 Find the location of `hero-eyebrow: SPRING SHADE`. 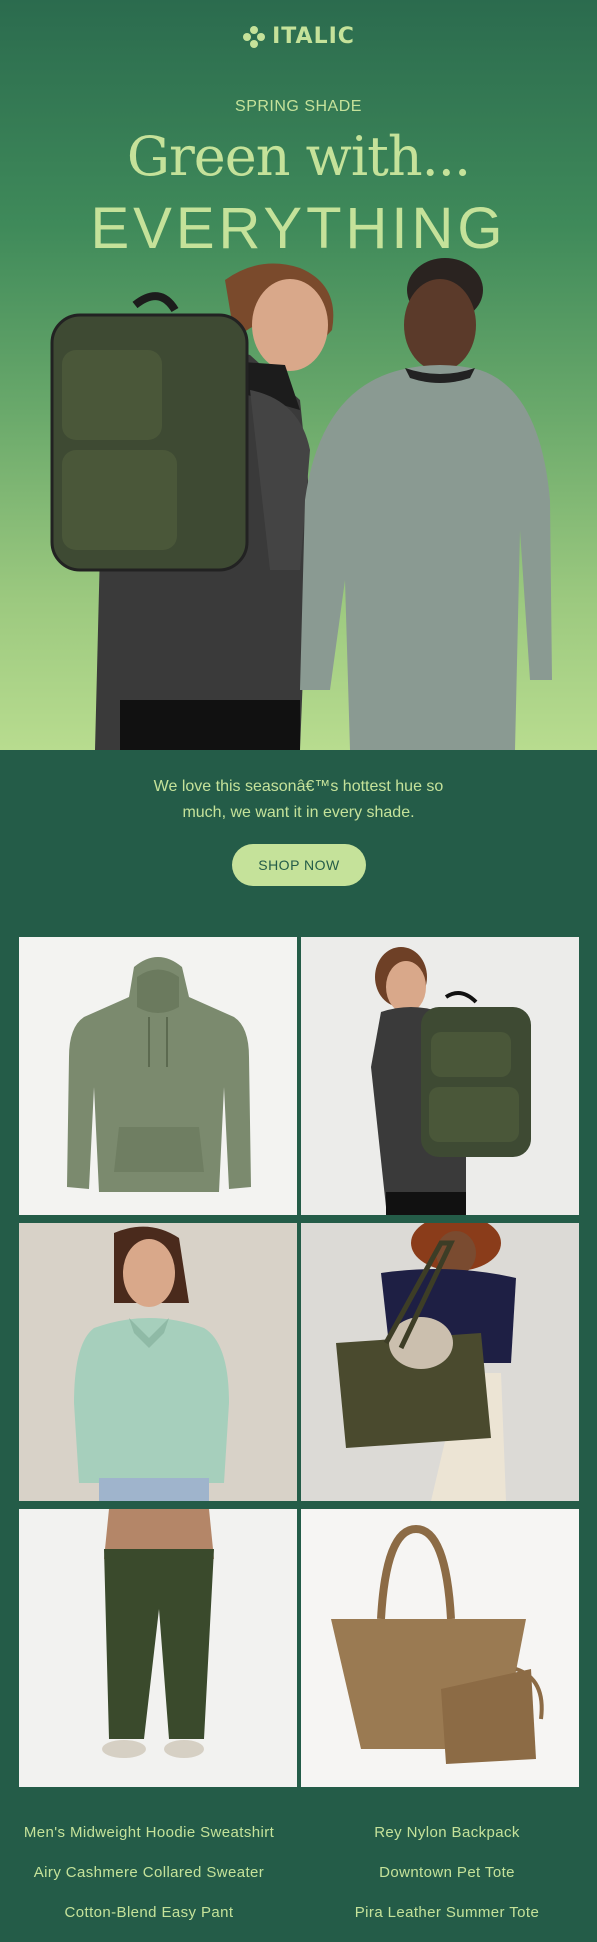

hero-eyebrow: SPRING SHADE is located at coordinates (298, 106).